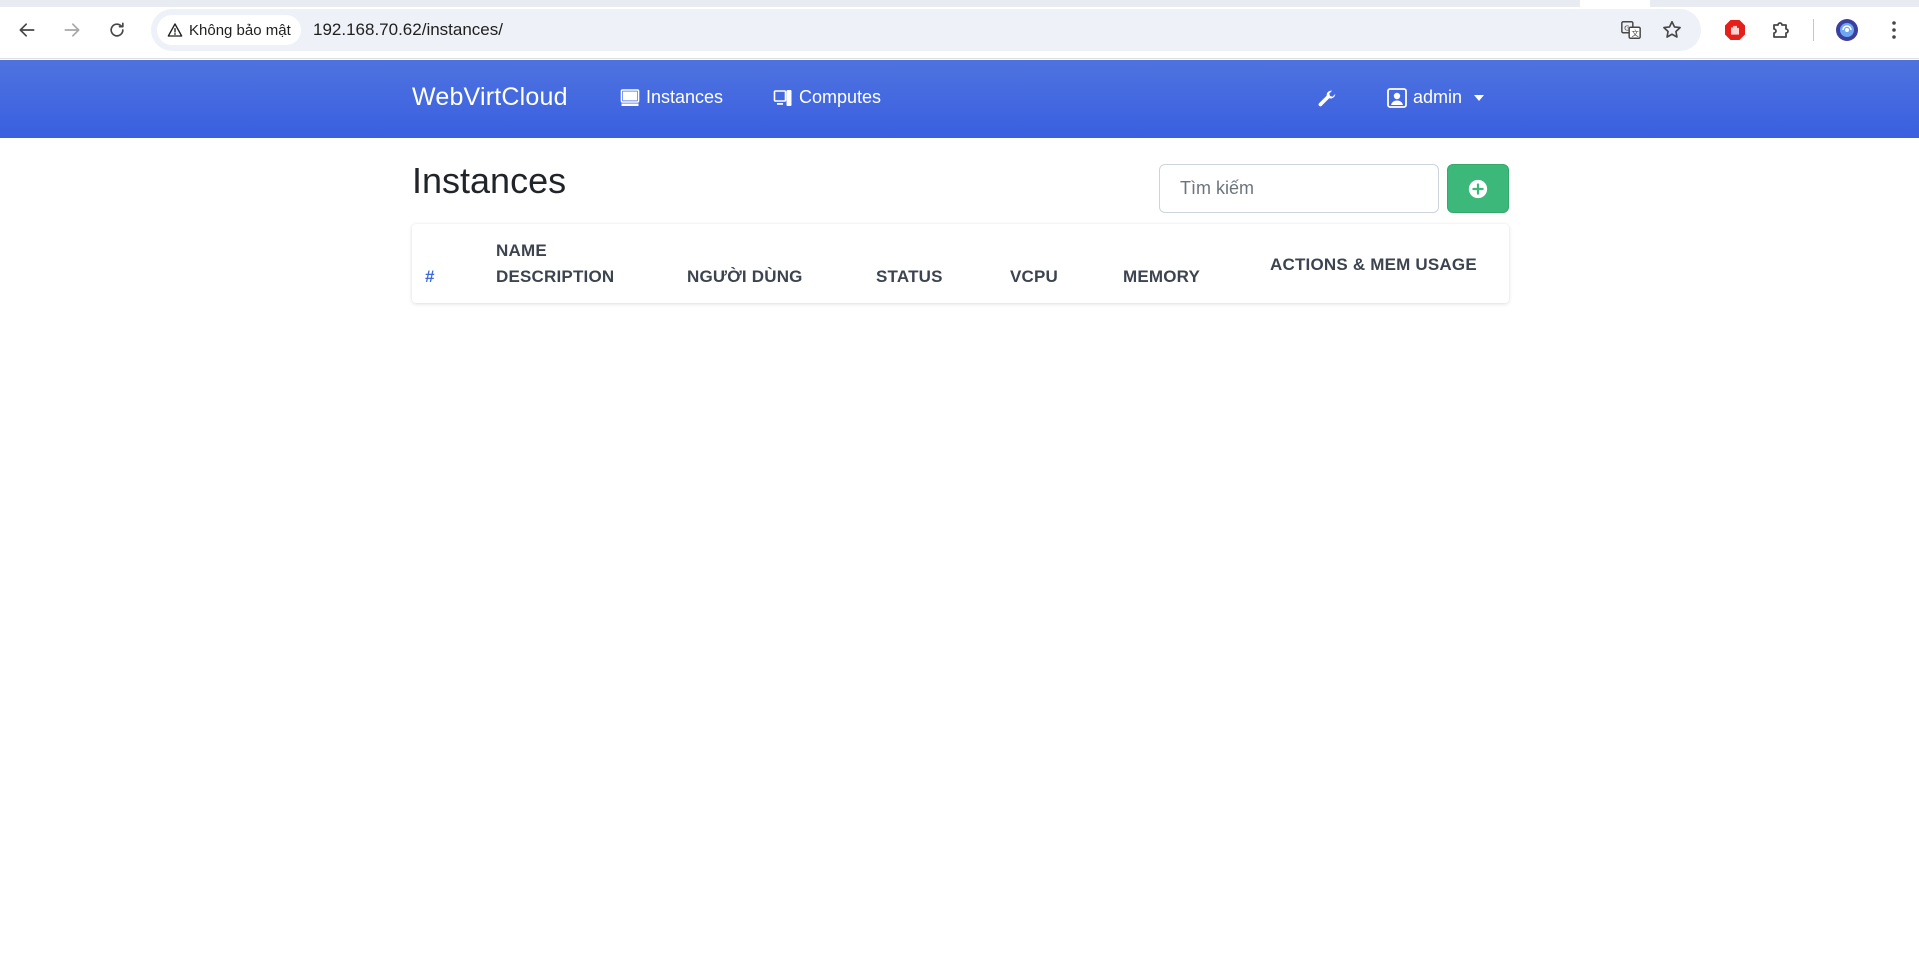 Image resolution: width=1919 pixels, height=969 pixels. I want to click on security-label: Không bảo mật, so click(240, 30).